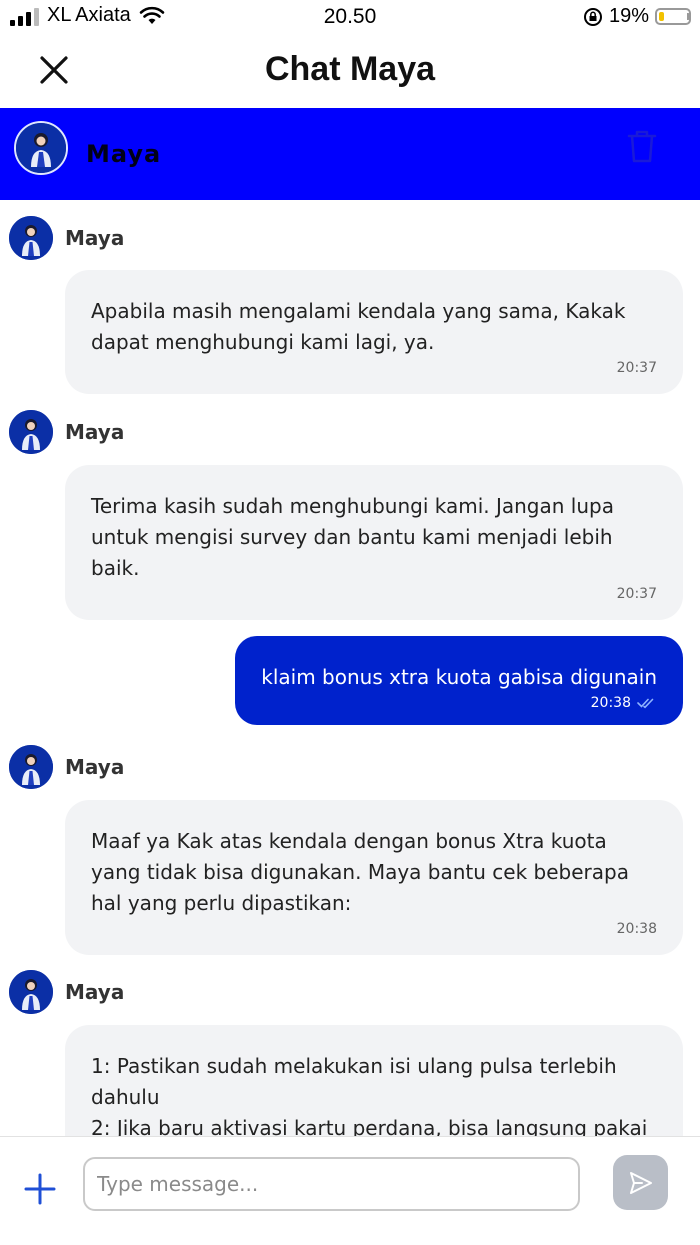 Image resolution: width=700 pixels, height=1245 pixels. I want to click on battery-icon, so click(673, 16).